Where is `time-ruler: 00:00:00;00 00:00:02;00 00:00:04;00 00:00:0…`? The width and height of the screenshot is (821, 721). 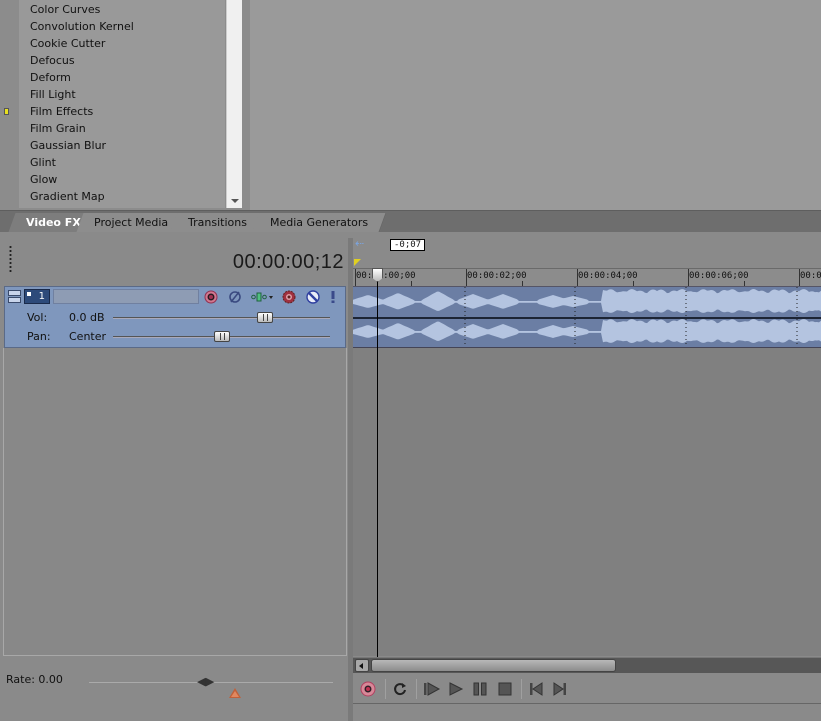
time-ruler: 00:00:00;00 00:00:02;00 00:00:04;00 00:00:0… is located at coordinates (587, 277).